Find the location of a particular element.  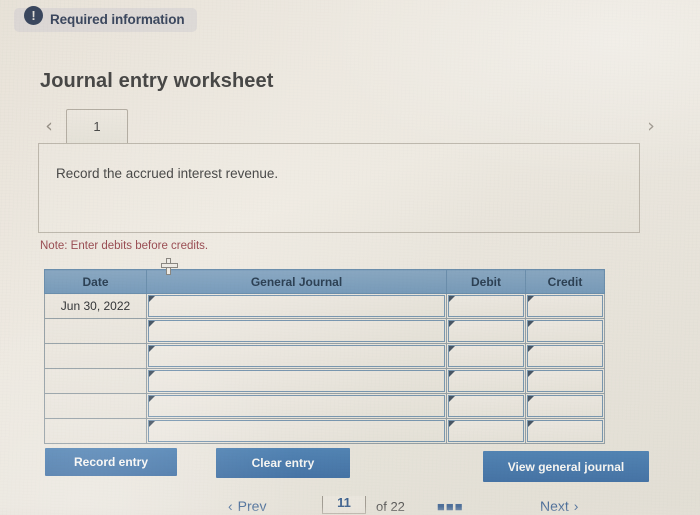

table-header-row: Date General Journal Debit Credit is located at coordinates (324, 281).